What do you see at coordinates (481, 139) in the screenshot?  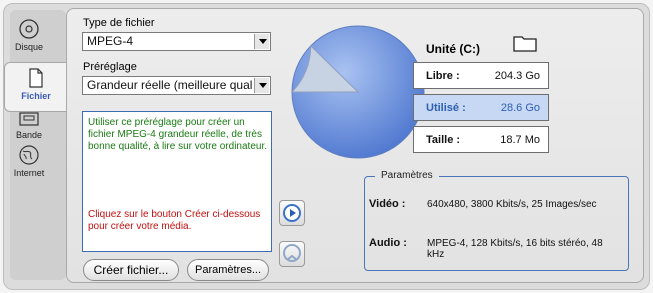 I see `drive-size-row: Taille : 18.7 Mo` at bounding box center [481, 139].